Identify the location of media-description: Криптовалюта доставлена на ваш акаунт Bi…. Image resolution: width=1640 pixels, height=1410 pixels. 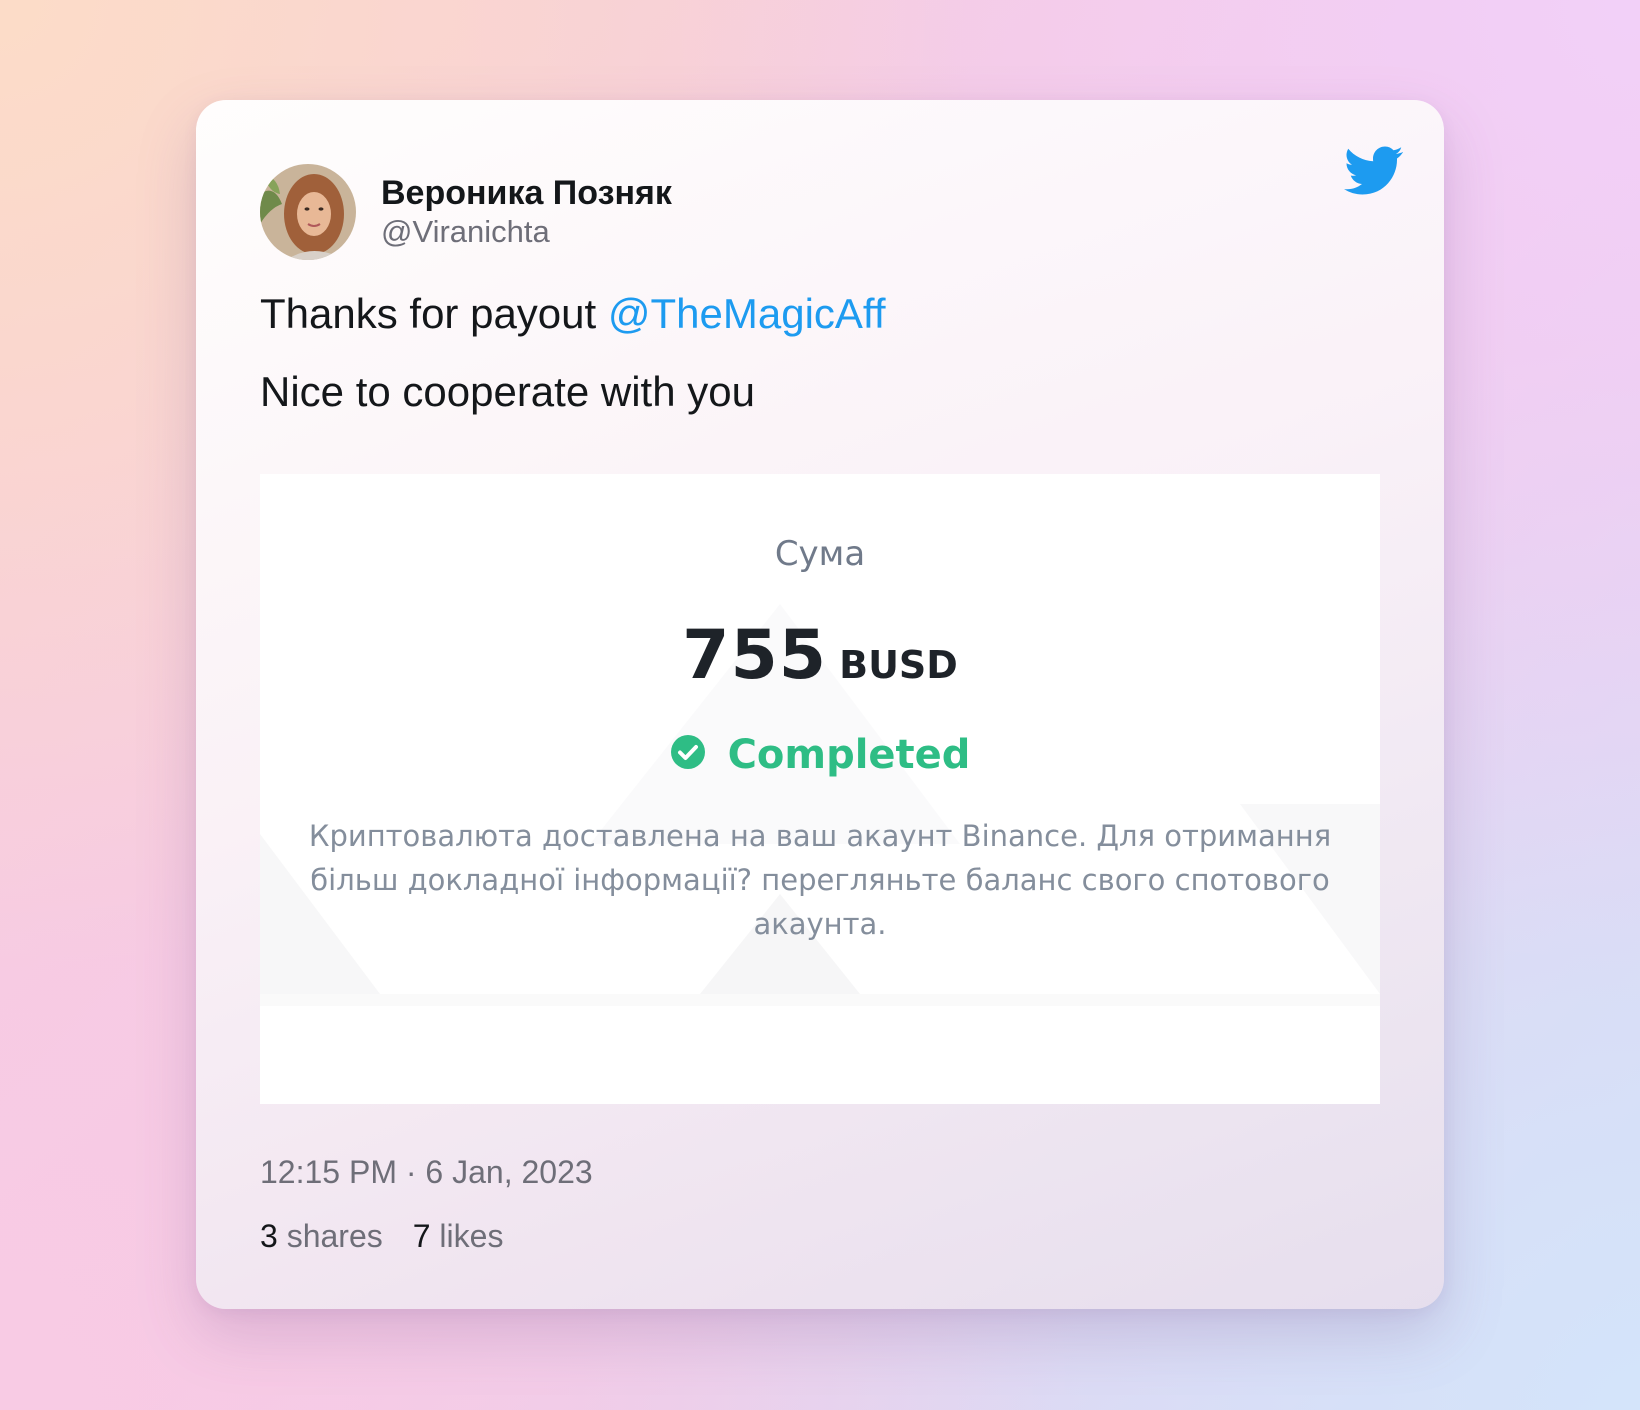
(820, 880).